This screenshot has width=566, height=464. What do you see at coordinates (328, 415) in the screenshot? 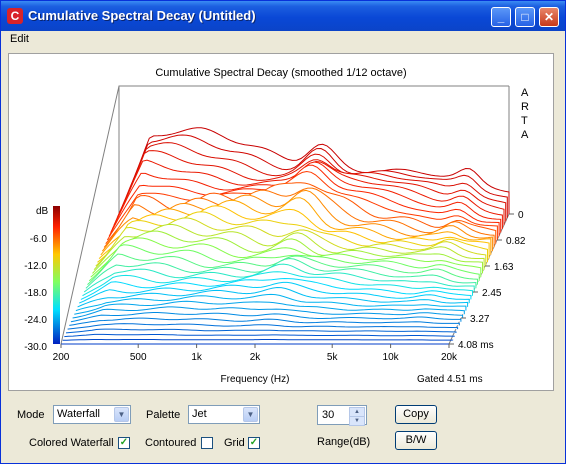
I see `range-value: 30` at bounding box center [328, 415].